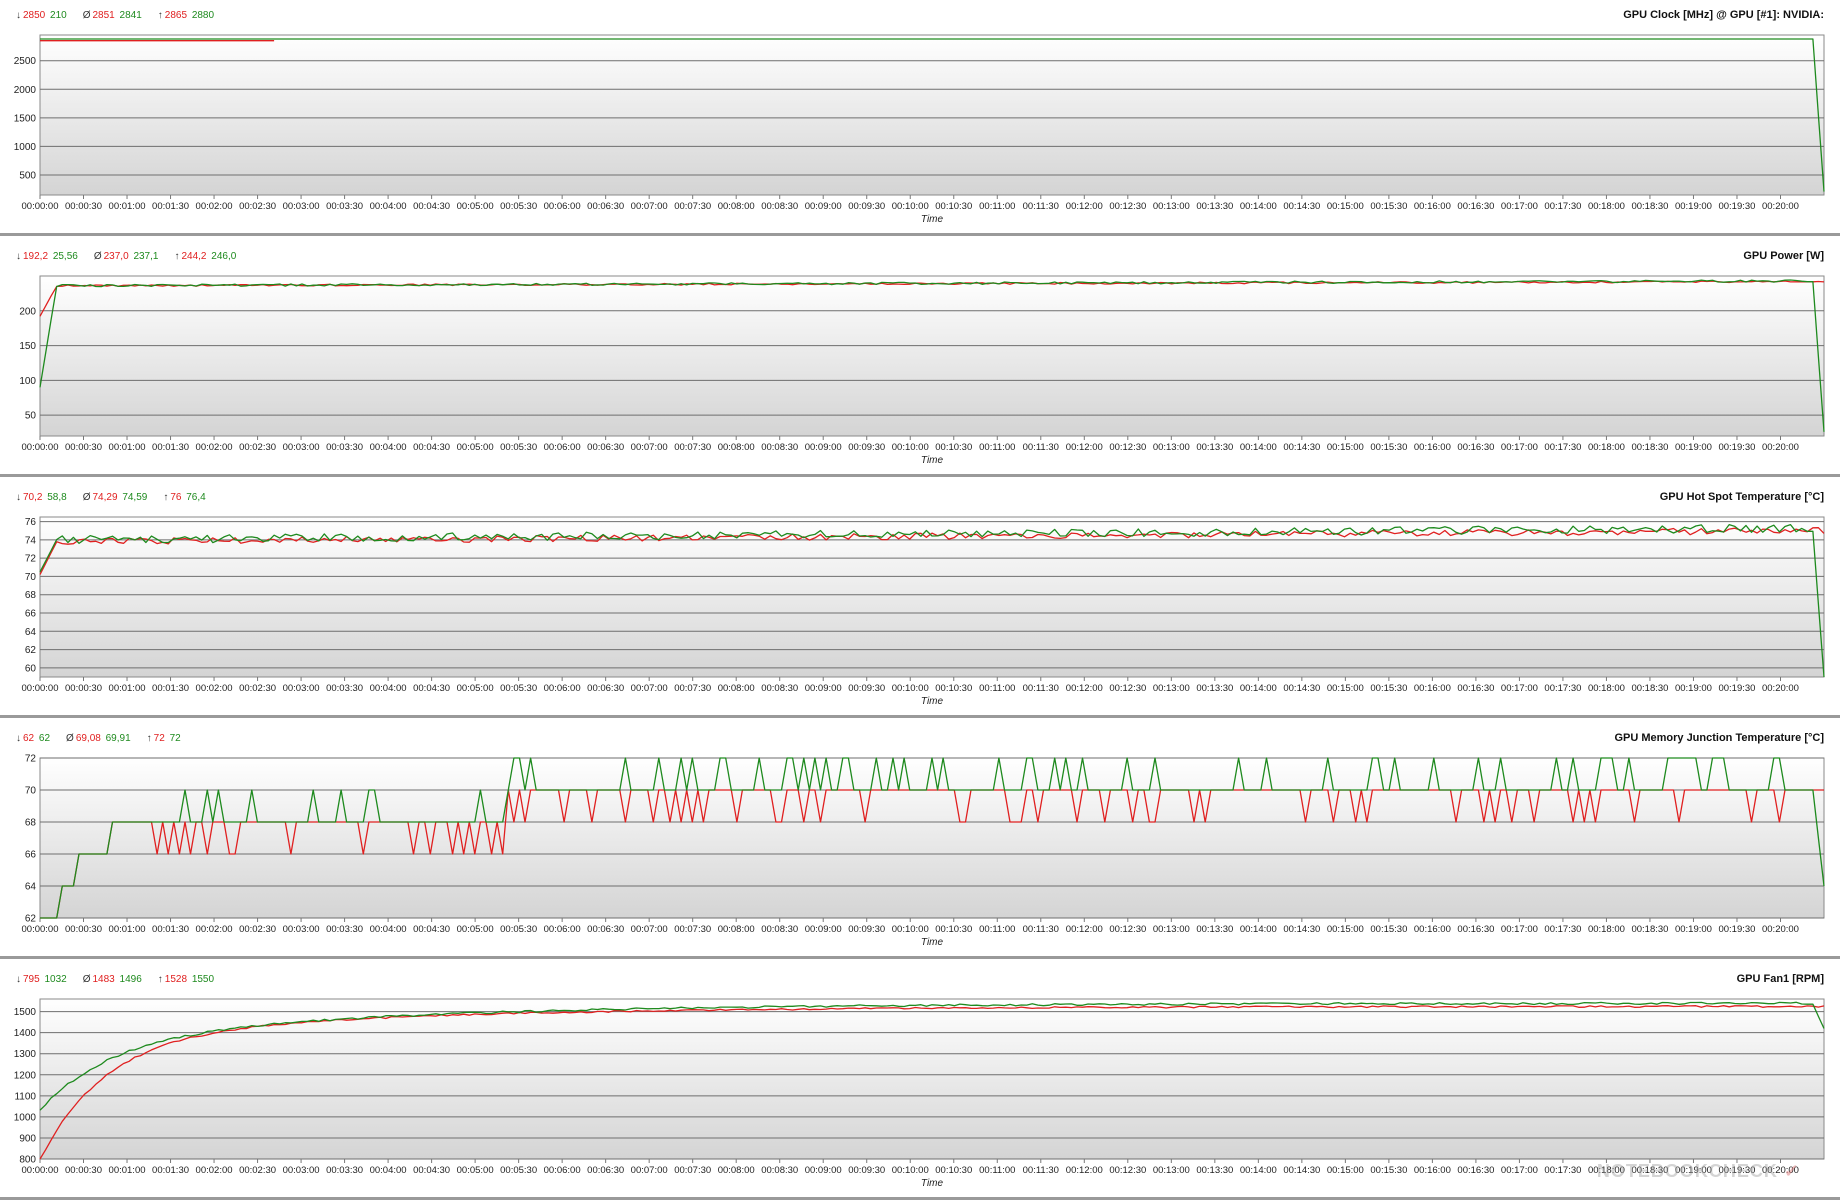 This screenshot has height=1200, width=1840. Describe the element at coordinates (27, 381) in the screenshot. I see `y-tick-label: 100` at that location.